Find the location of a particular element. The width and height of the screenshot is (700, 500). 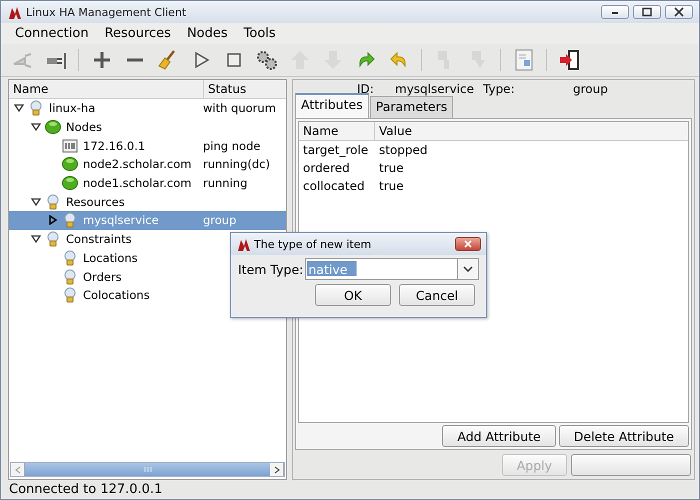

field-value: mysqlservice is located at coordinates (435, 89).